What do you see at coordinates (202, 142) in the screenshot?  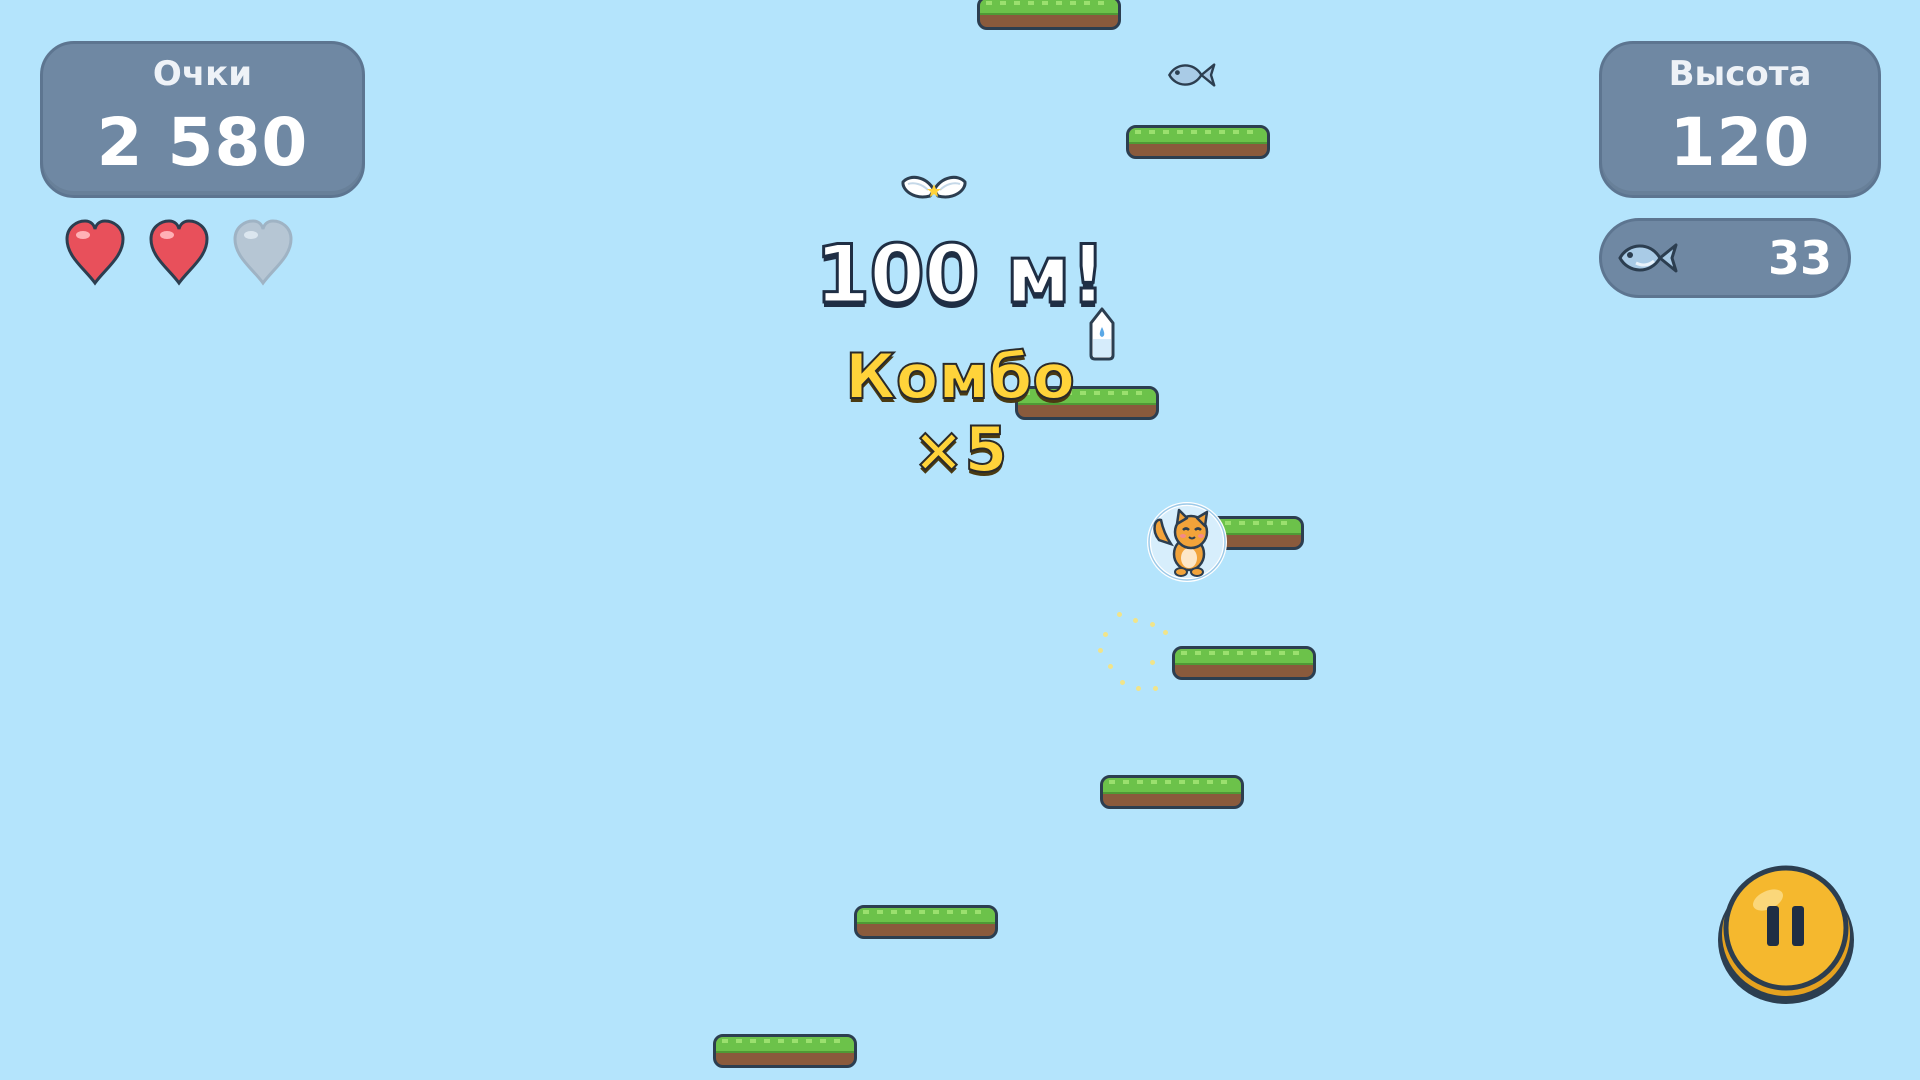 I see `score-value: 2 580` at bounding box center [202, 142].